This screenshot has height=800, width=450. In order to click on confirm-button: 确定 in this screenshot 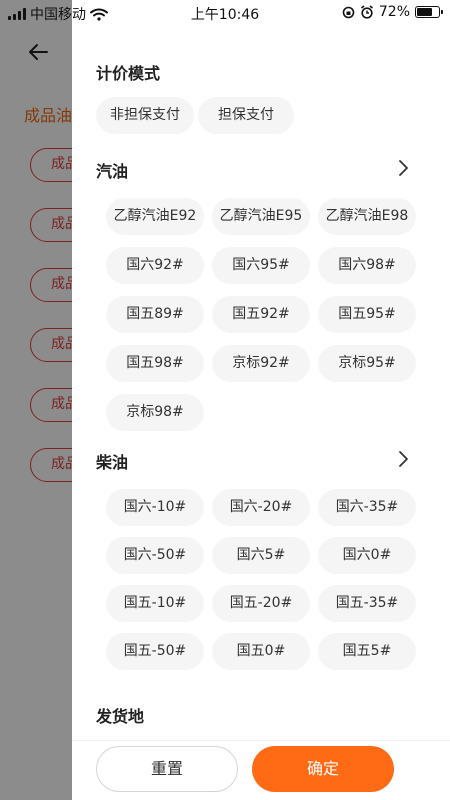, I will do `click(323, 769)`.